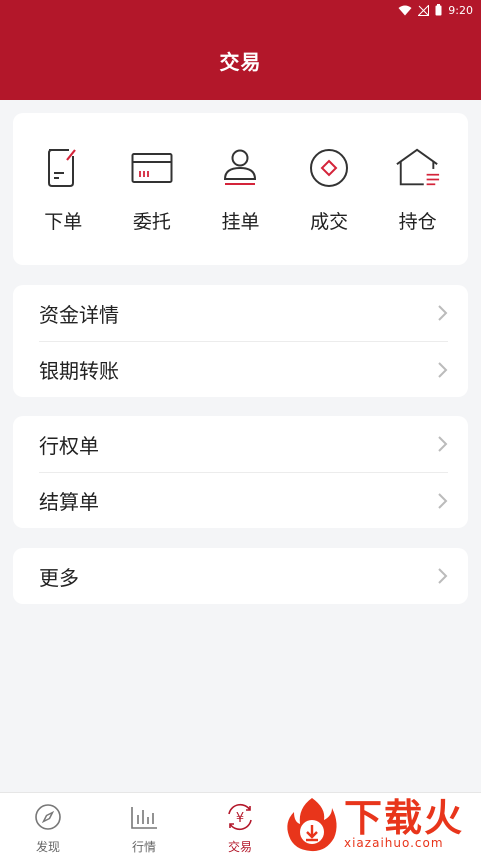  Describe the element at coordinates (243, 444) in the screenshot. I see `menu-item-exercise-order: 行权单` at that location.